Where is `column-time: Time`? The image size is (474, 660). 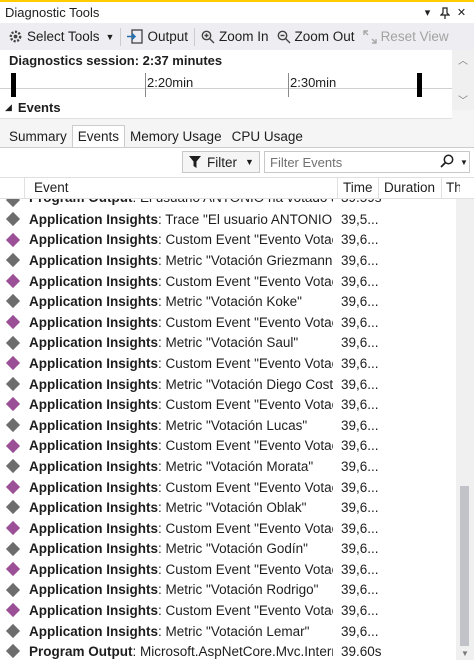
column-time: Time is located at coordinates (358, 189).